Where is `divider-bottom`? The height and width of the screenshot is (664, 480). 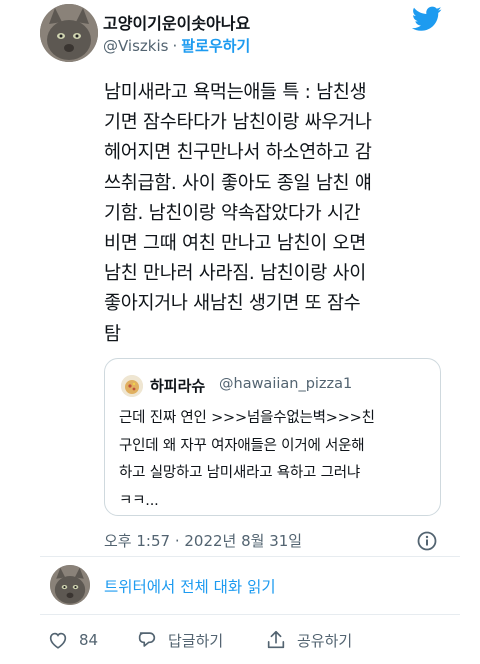
divider-bottom is located at coordinates (250, 614).